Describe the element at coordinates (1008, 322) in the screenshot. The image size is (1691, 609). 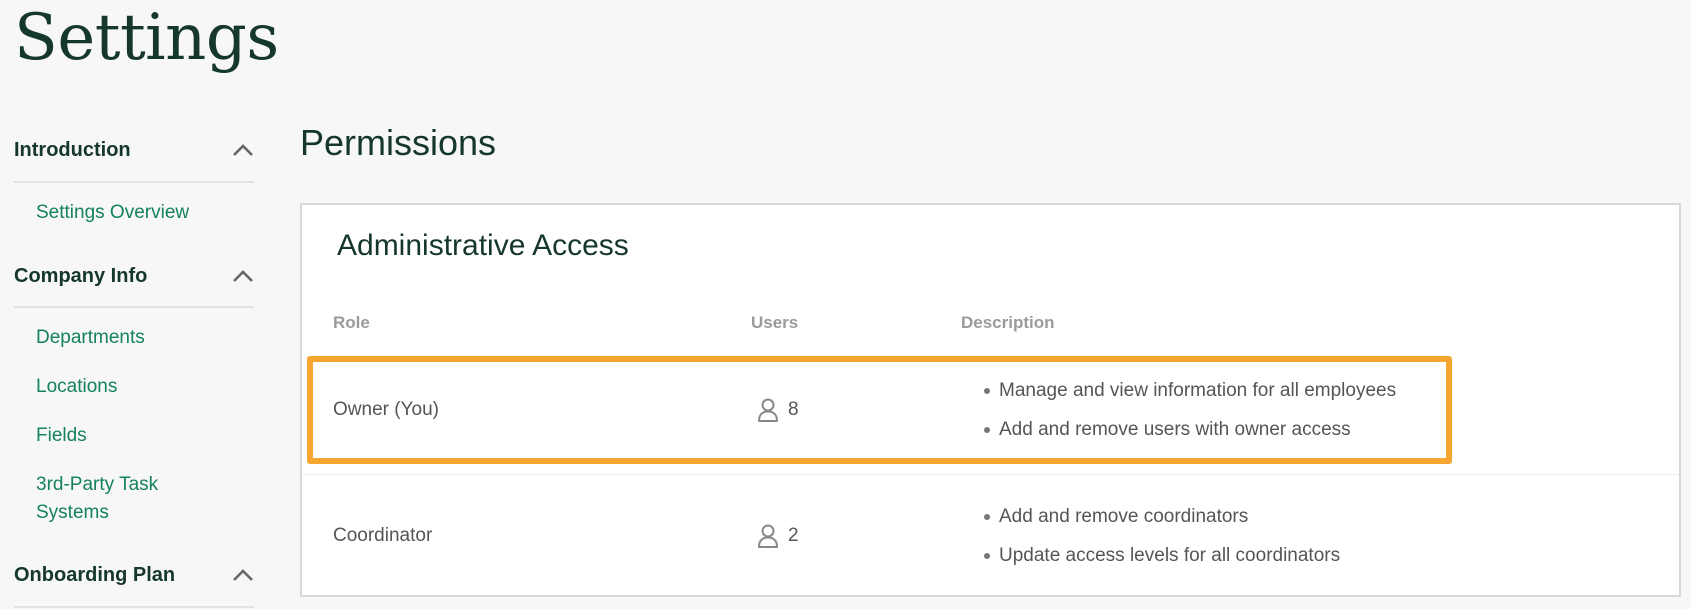
I see `column-header-description: Description` at that location.